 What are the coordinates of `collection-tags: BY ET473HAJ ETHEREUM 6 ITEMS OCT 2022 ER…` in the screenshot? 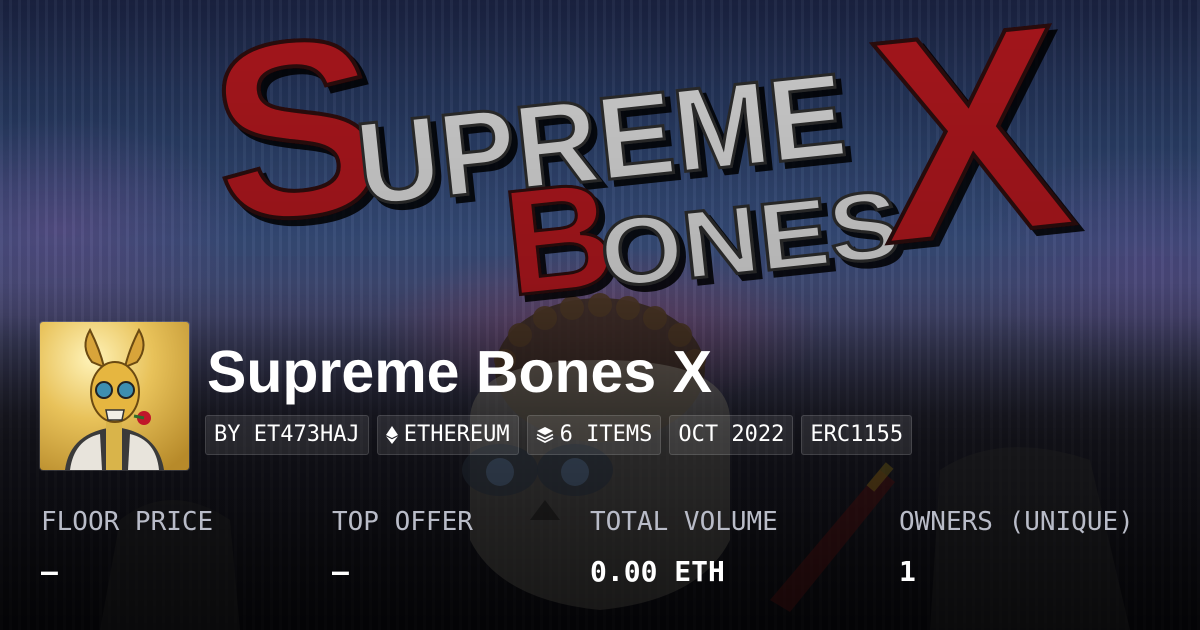 It's located at (559, 435).